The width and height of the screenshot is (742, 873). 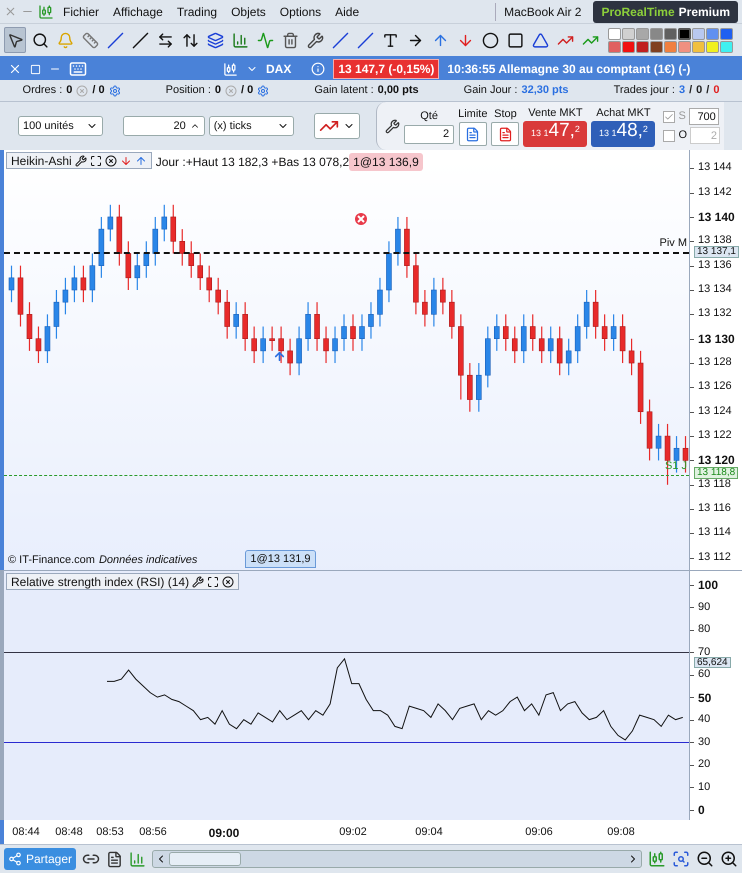 What do you see at coordinates (15, 859) in the screenshot?
I see `share-icon` at bounding box center [15, 859].